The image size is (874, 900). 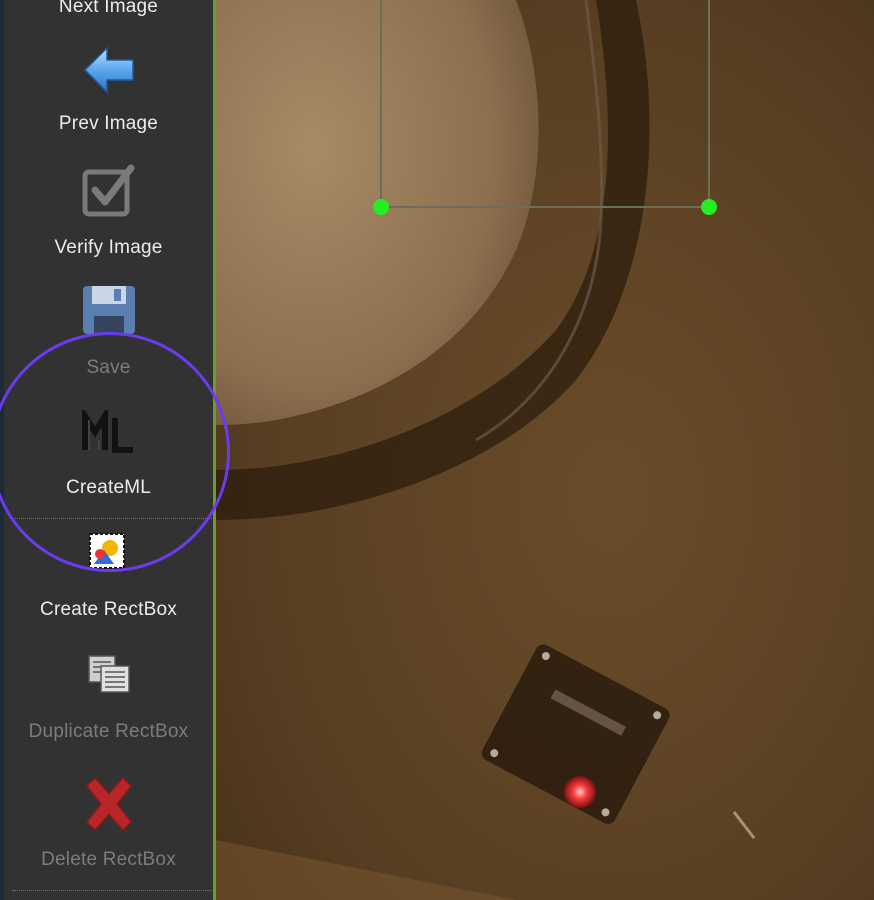 I want to click on save-button: Save, so click(x=108, y=368).